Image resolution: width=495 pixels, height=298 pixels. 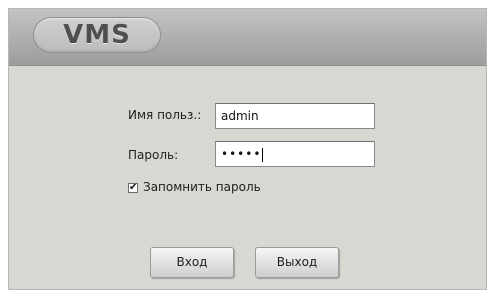 I want to click on password-input: •••••, so click(x=295, y=154).